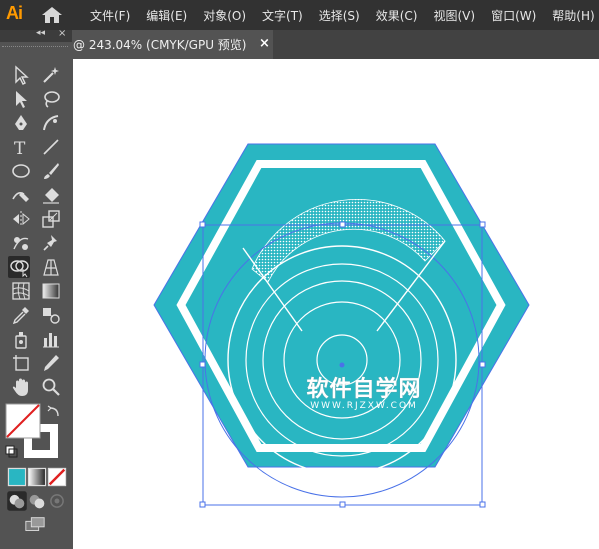 This screenshot has width=599, height=549. Describe the element at coordinates (21, 243) in the screenshot. I see `puppet-warp-tool-icon` at that location.